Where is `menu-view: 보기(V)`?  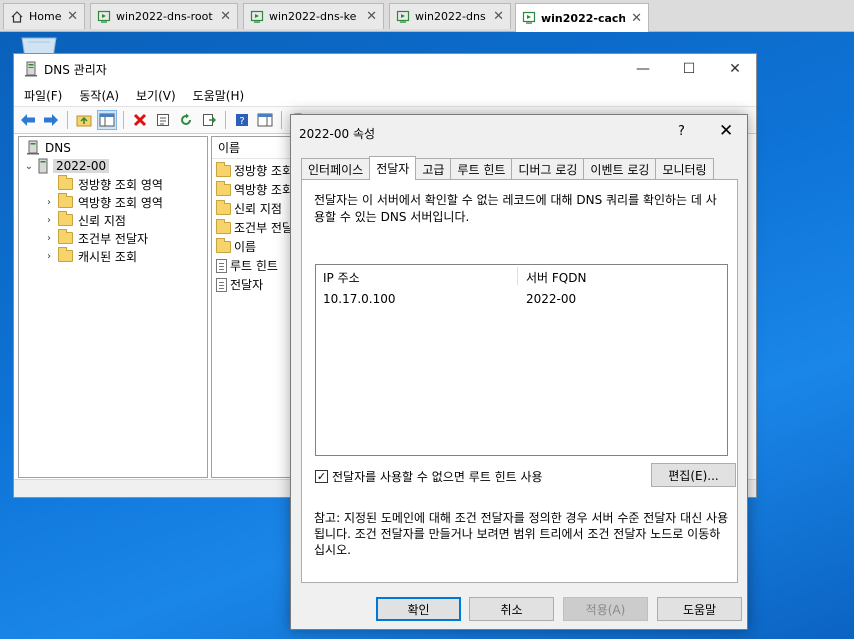 menu-view: 보기(V) is located at coordinates (156, 95).